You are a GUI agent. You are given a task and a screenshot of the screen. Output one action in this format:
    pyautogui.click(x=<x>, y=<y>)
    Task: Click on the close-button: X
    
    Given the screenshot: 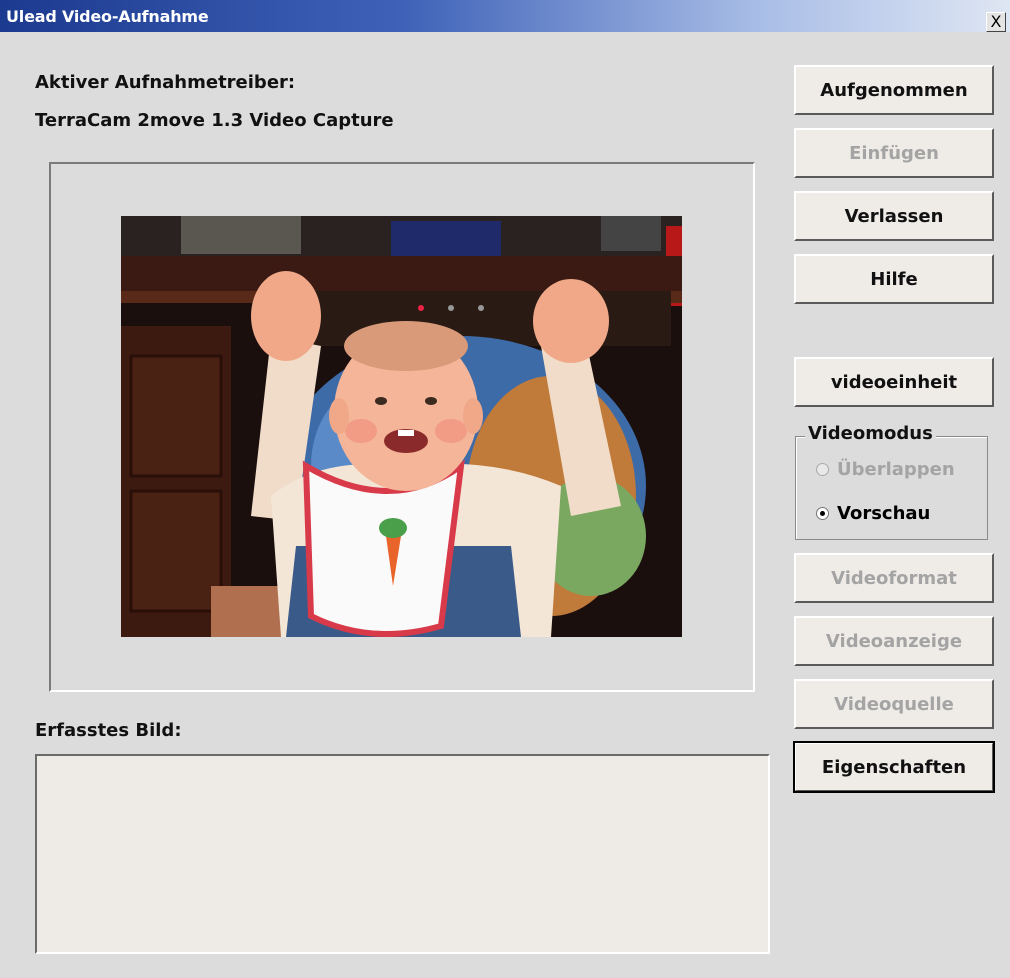 What is the action you would take?
    pyautogui.click(x=996, y=22)
    